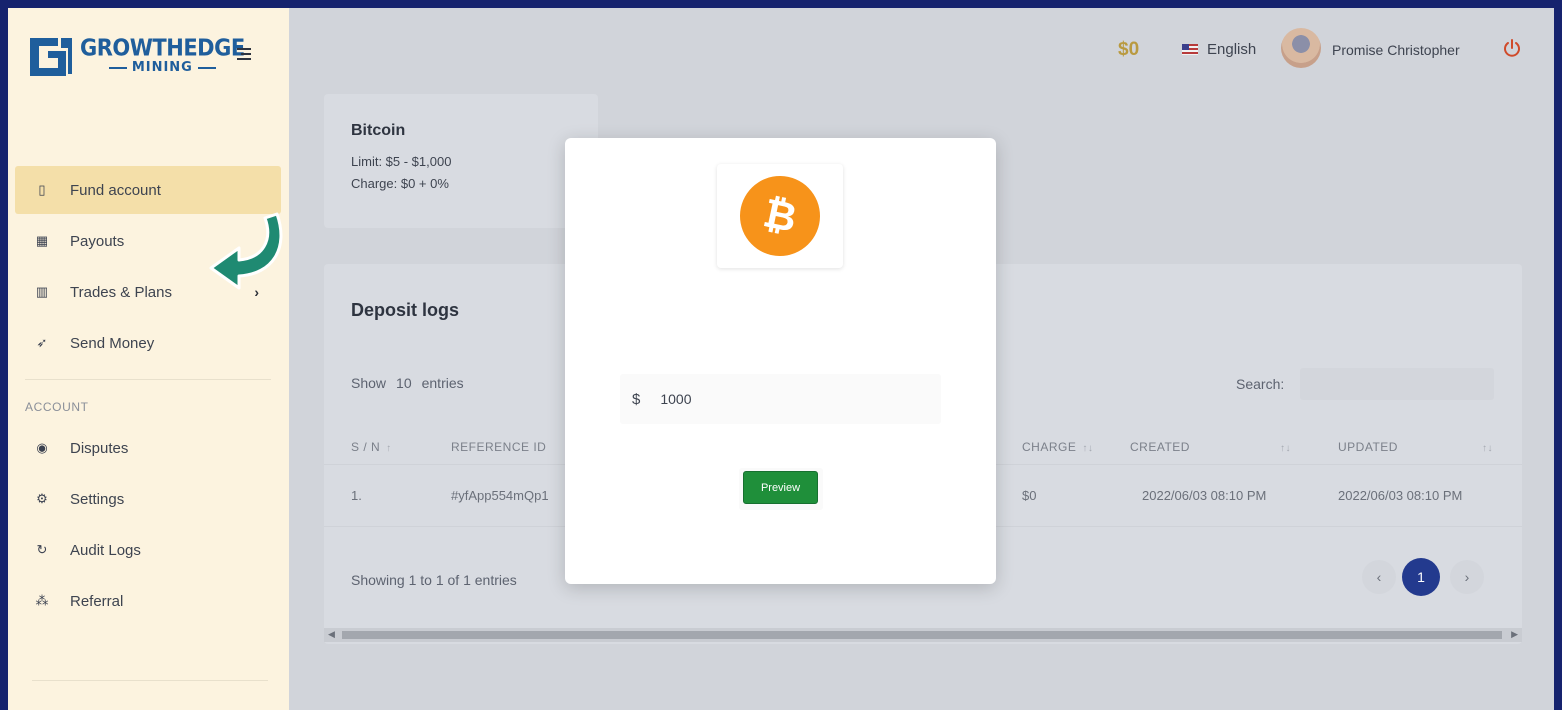 The width and height of the screenshot is (1562, 710). I want to click on cell-created: 2022/06/03 08:10 PM, so click(1204, 495).